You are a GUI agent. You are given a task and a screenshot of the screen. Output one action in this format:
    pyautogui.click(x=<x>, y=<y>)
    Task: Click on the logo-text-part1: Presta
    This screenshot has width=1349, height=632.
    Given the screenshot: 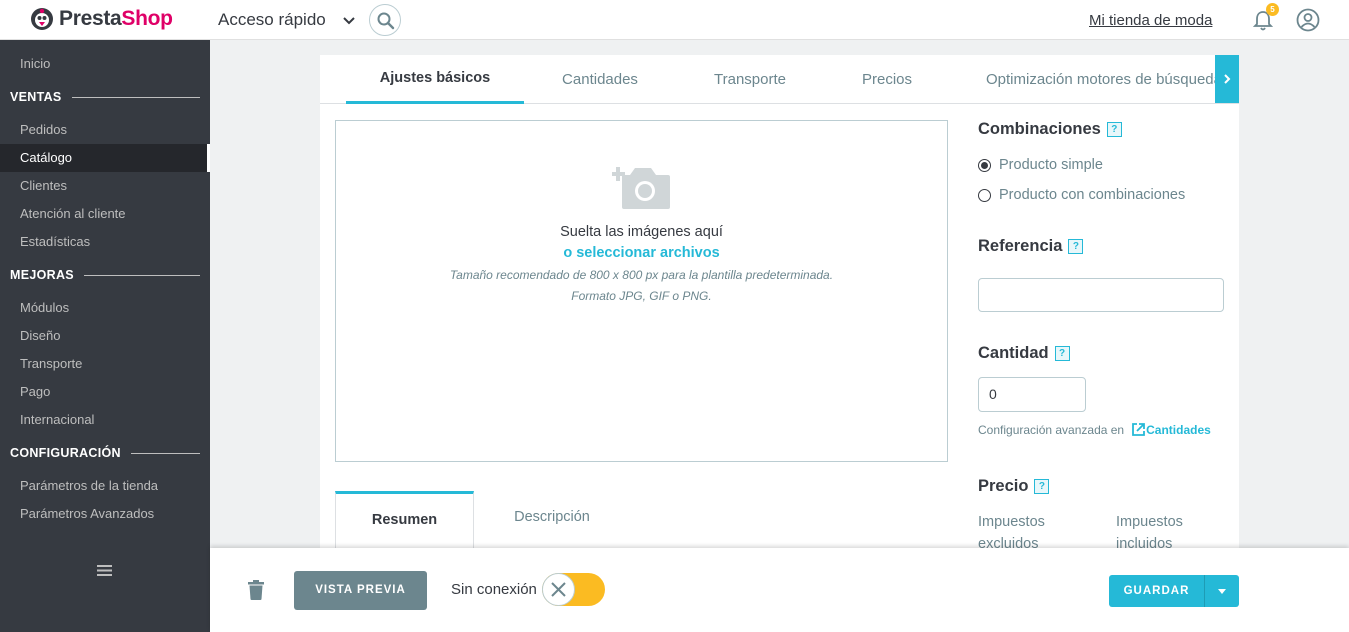 What is the action you would take?
    pyautogui.click(x=90, y=18)
    